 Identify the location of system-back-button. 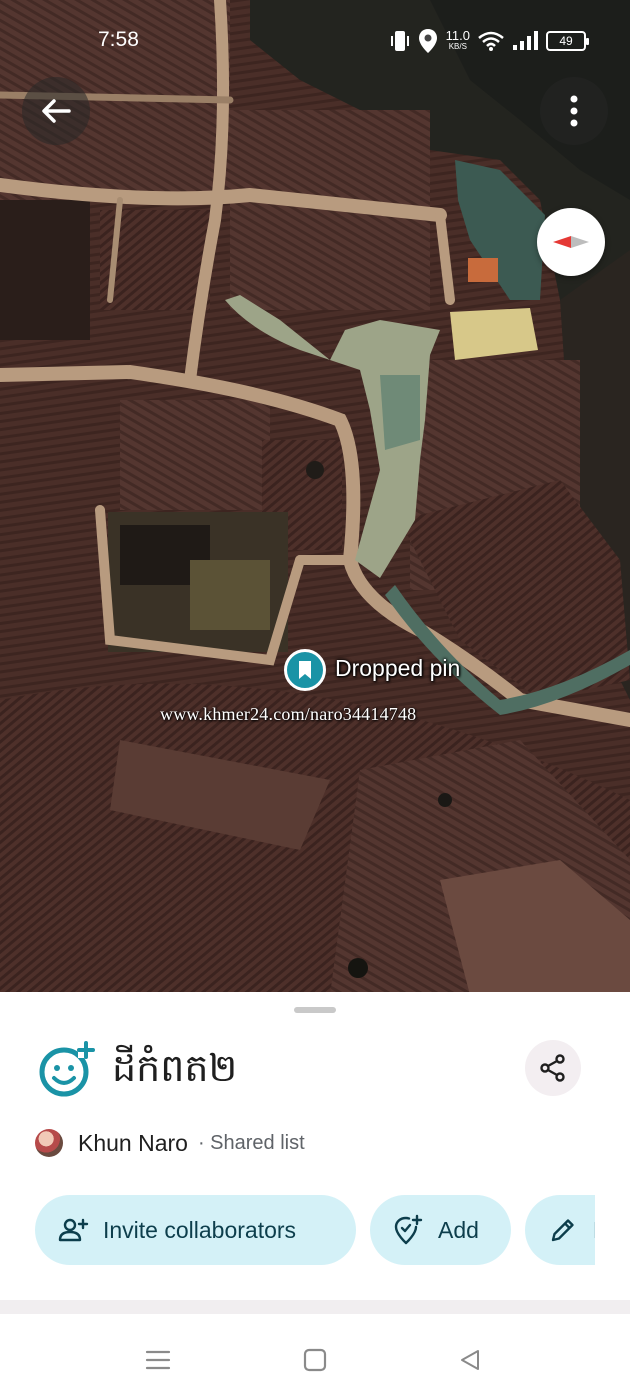
(470, 1360).